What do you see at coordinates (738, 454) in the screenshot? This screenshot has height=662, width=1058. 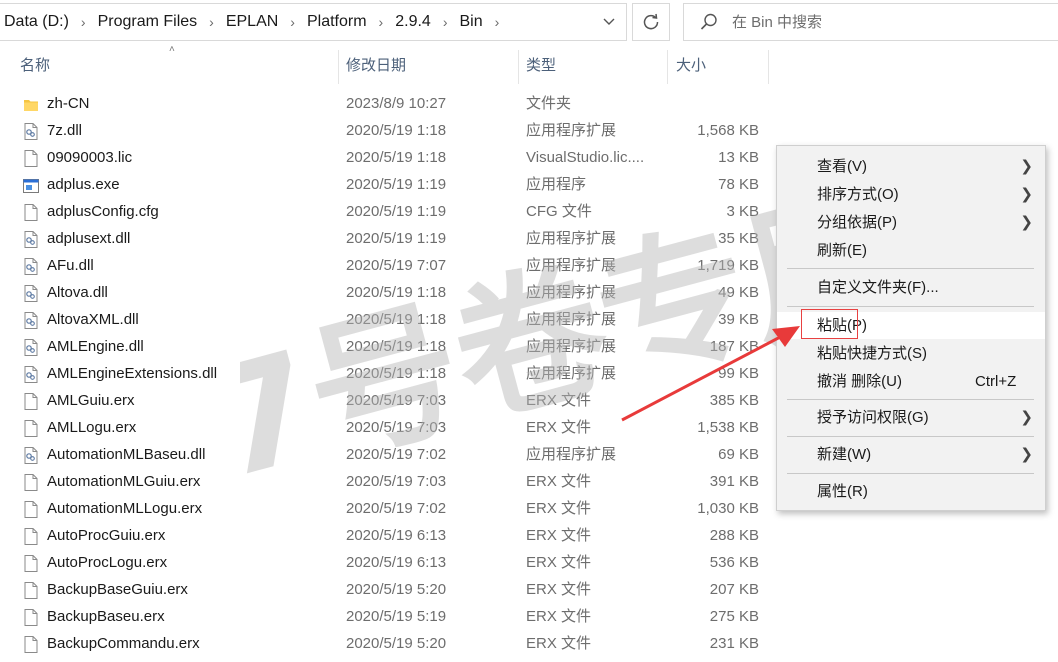 I see `file-size: 69 KB` at bounding box center [738, 454].